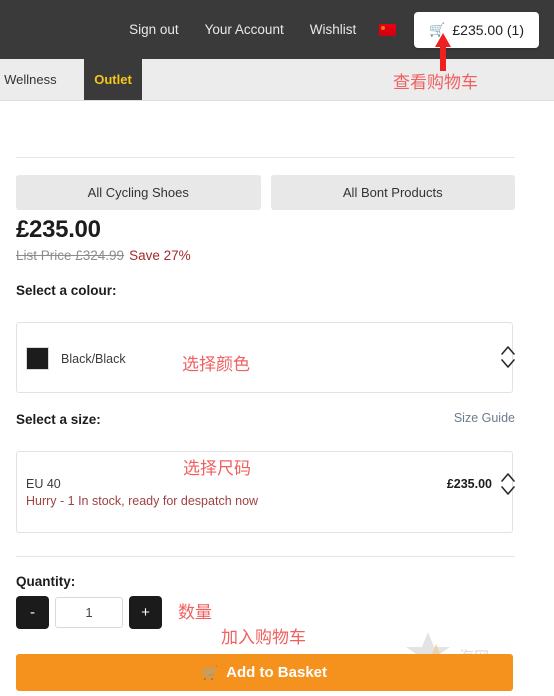  I want to click on nav-link-wishlist: Wishlist, so click(333, 29).